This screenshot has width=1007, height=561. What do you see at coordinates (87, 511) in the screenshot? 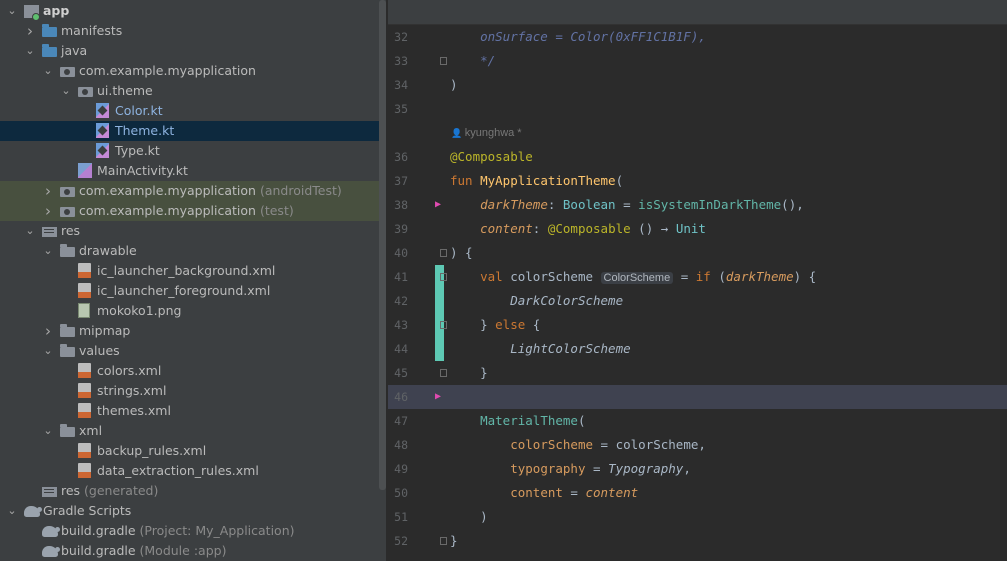
I see `tree-item-label: Gradle Scripts` at bounding box center [87, 511].